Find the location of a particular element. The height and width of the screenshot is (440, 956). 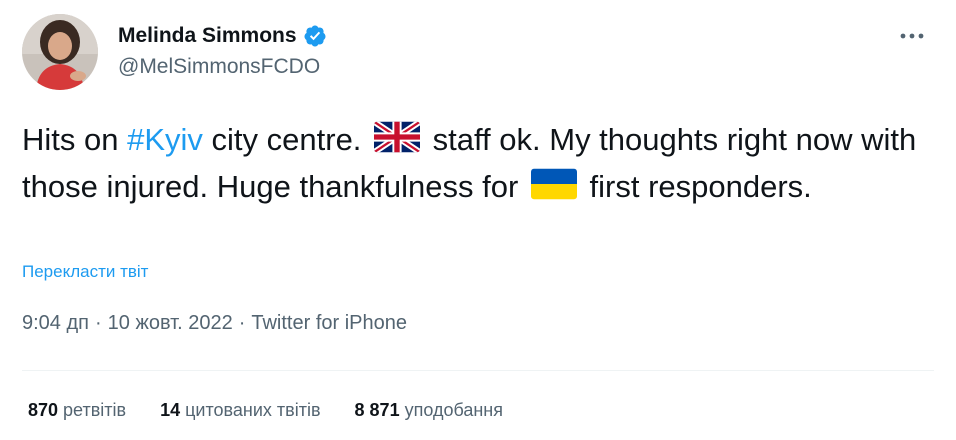

translate-tweet-link: Перекласти твіт is located at coordinates (85, 272).